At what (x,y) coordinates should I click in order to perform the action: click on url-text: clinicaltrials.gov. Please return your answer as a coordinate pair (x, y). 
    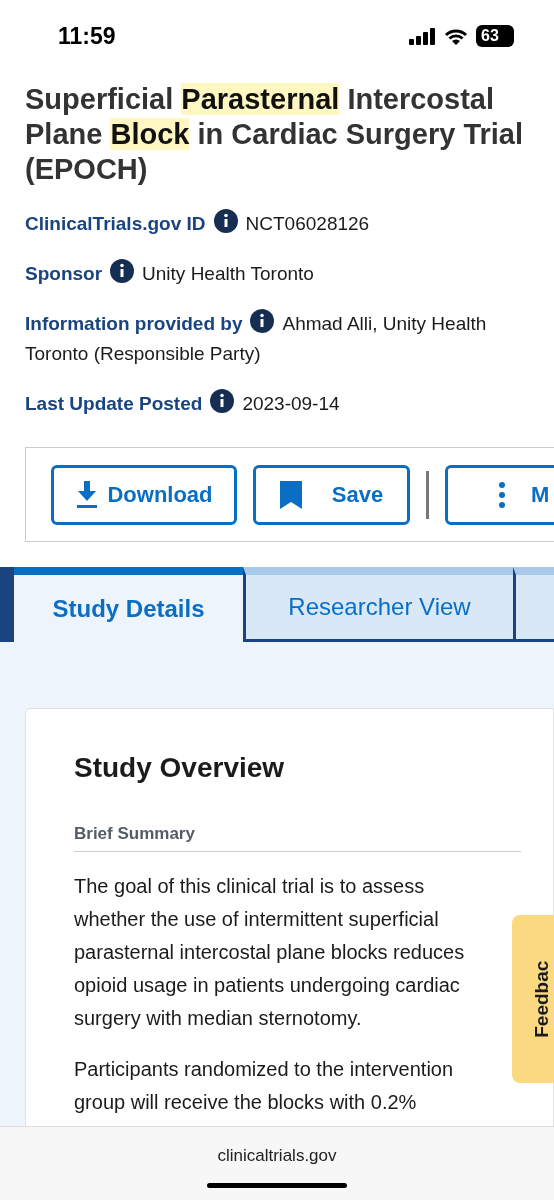
    Looking at the image, I should click on (277, 1156).